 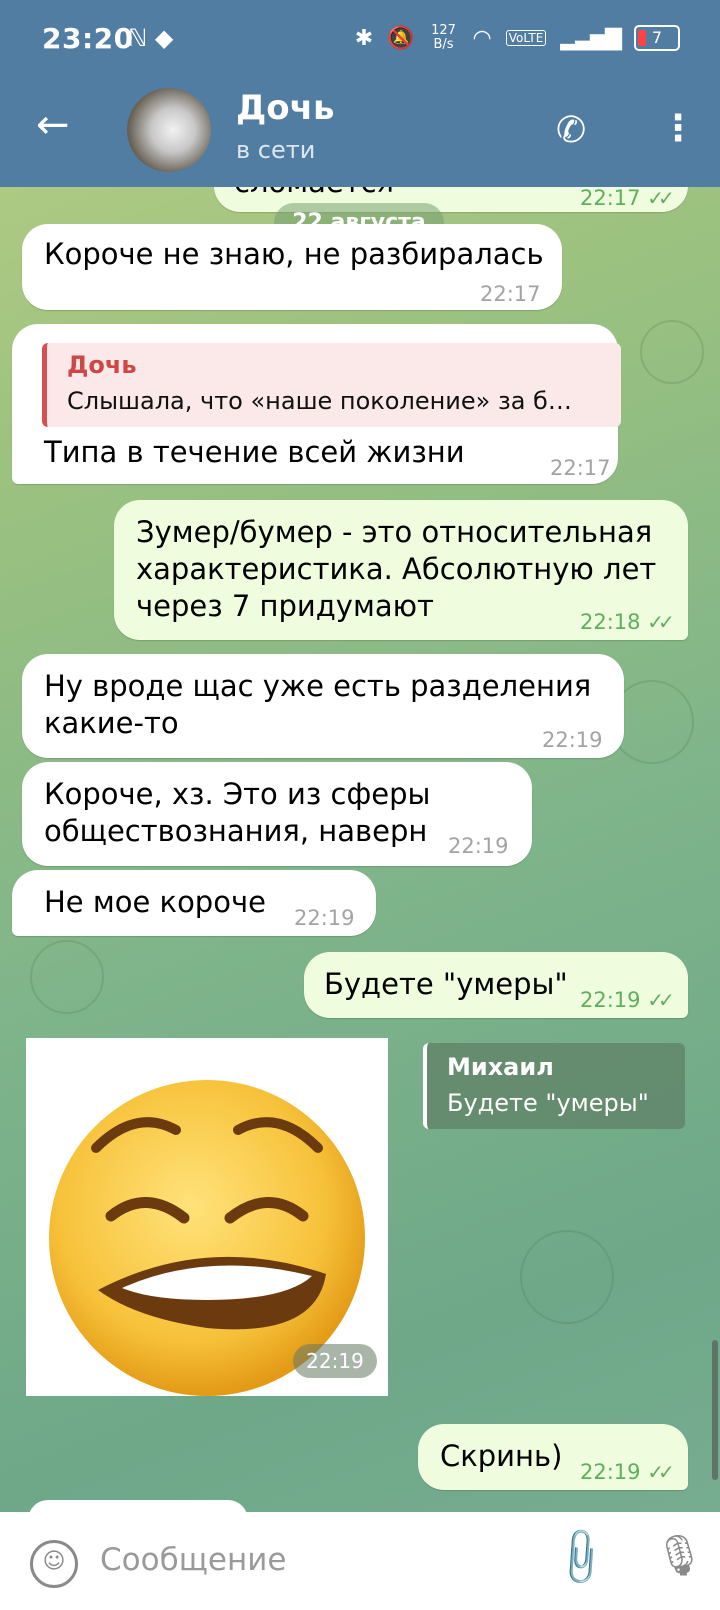 What do you see at coordinates (310, 1560) in the screenshot?
I see `message-input` at bounding box center [310, 1560].